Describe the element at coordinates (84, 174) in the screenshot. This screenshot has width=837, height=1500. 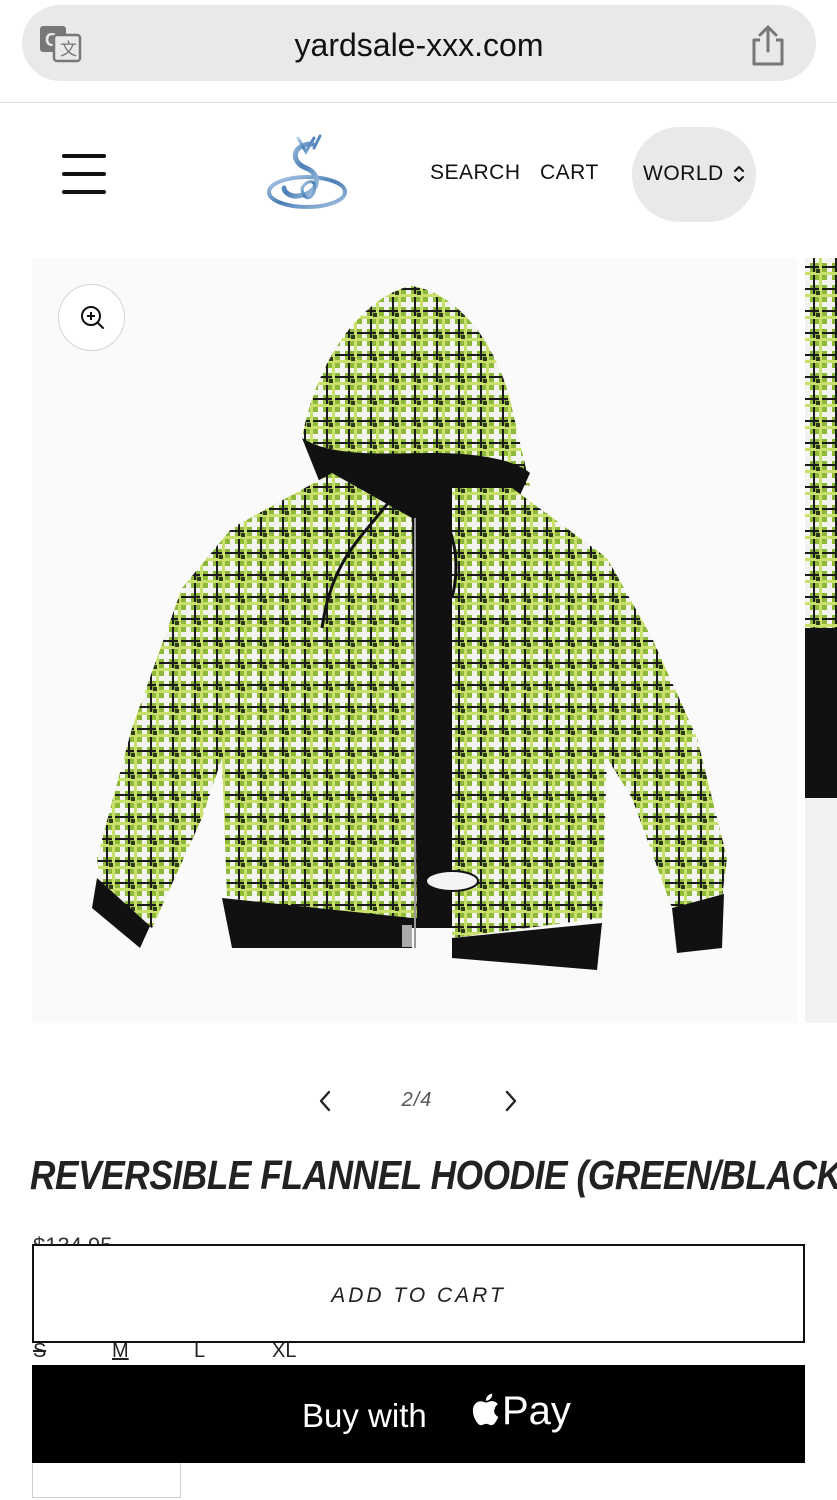
I see `hamburger-menu-icon` at that location.